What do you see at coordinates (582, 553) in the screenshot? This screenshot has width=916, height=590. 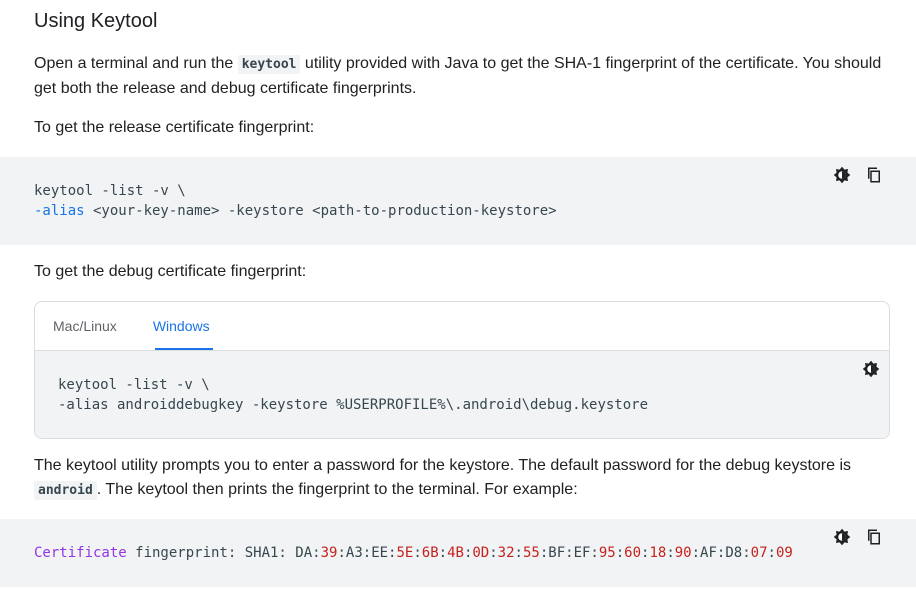 I see `fingerprint-segment: EF` at bounding box center [582, 553].